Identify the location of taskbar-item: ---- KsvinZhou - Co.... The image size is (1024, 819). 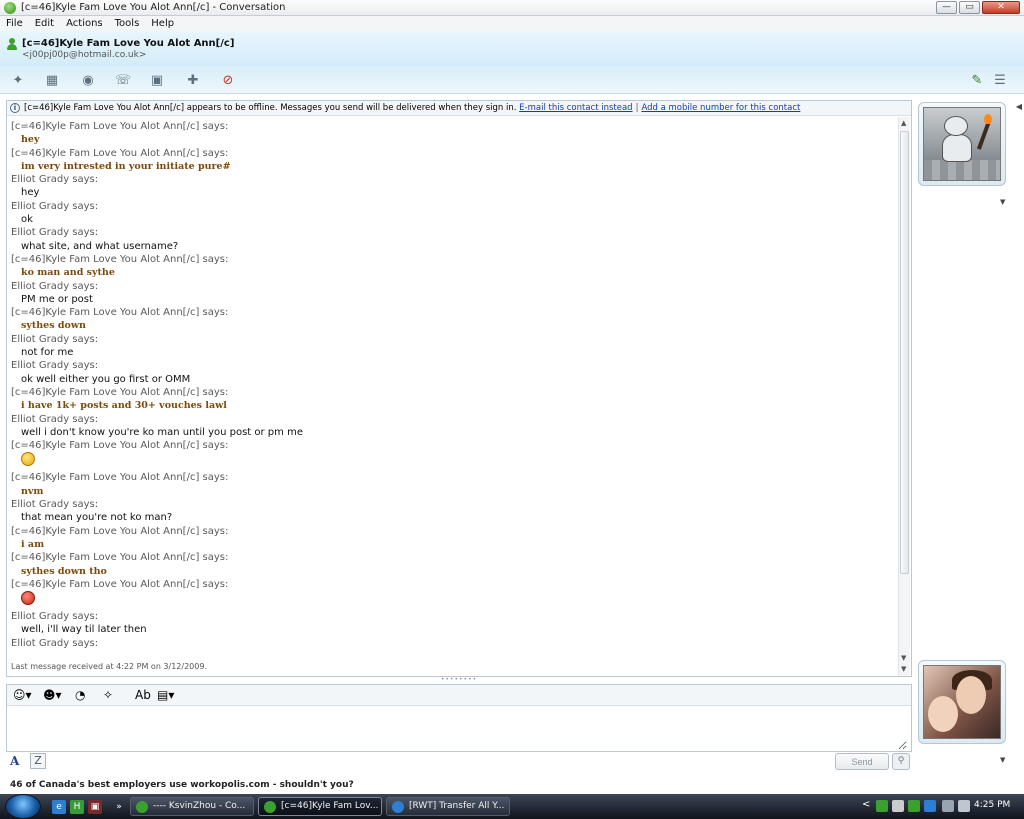
(192, 806).